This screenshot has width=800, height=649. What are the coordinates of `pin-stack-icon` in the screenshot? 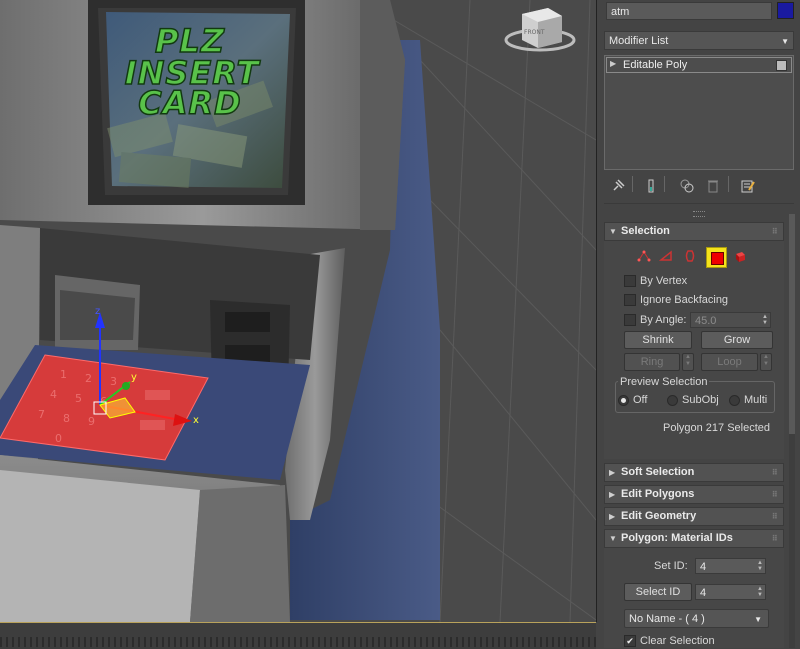 It's located at (618, 186).